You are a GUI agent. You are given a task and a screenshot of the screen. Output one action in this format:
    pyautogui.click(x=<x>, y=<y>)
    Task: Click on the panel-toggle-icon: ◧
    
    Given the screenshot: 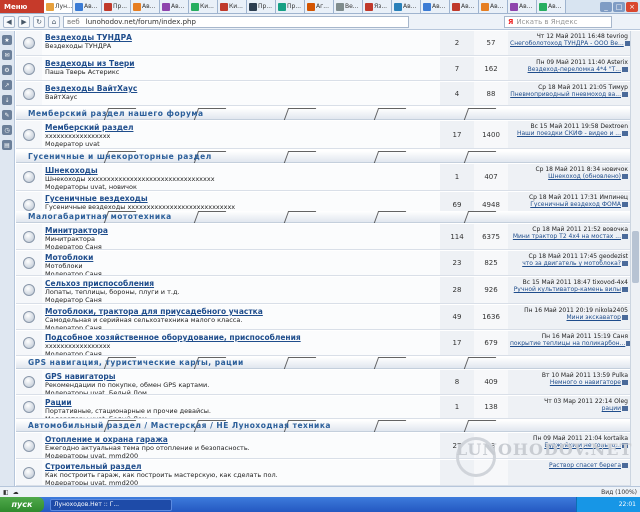 What is the action you would take?
    pyautogui.click(x=6, y=492)
    